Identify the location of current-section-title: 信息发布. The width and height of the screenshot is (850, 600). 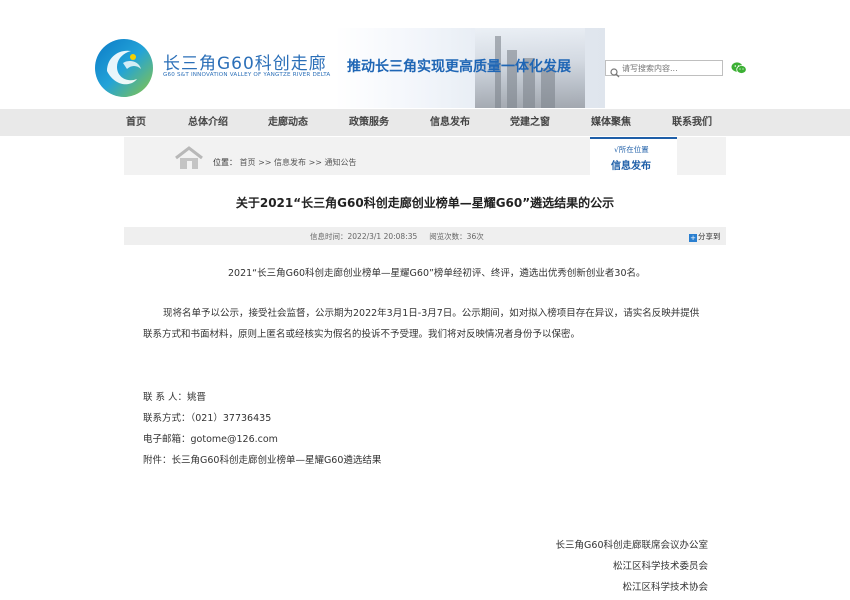
(631, 166).